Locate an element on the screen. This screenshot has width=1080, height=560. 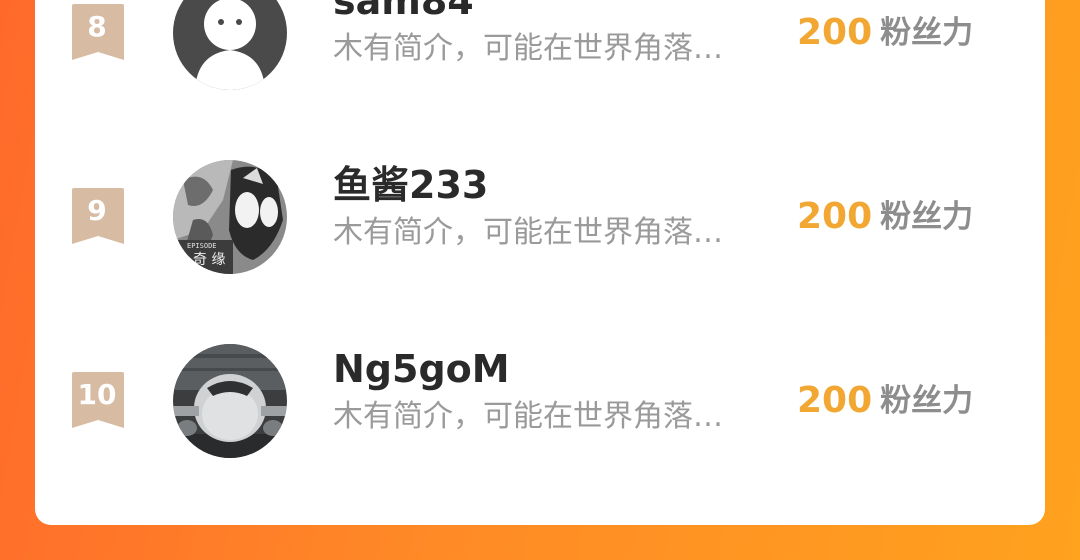
user-name: sam84 is located at coordinates (403, 12).